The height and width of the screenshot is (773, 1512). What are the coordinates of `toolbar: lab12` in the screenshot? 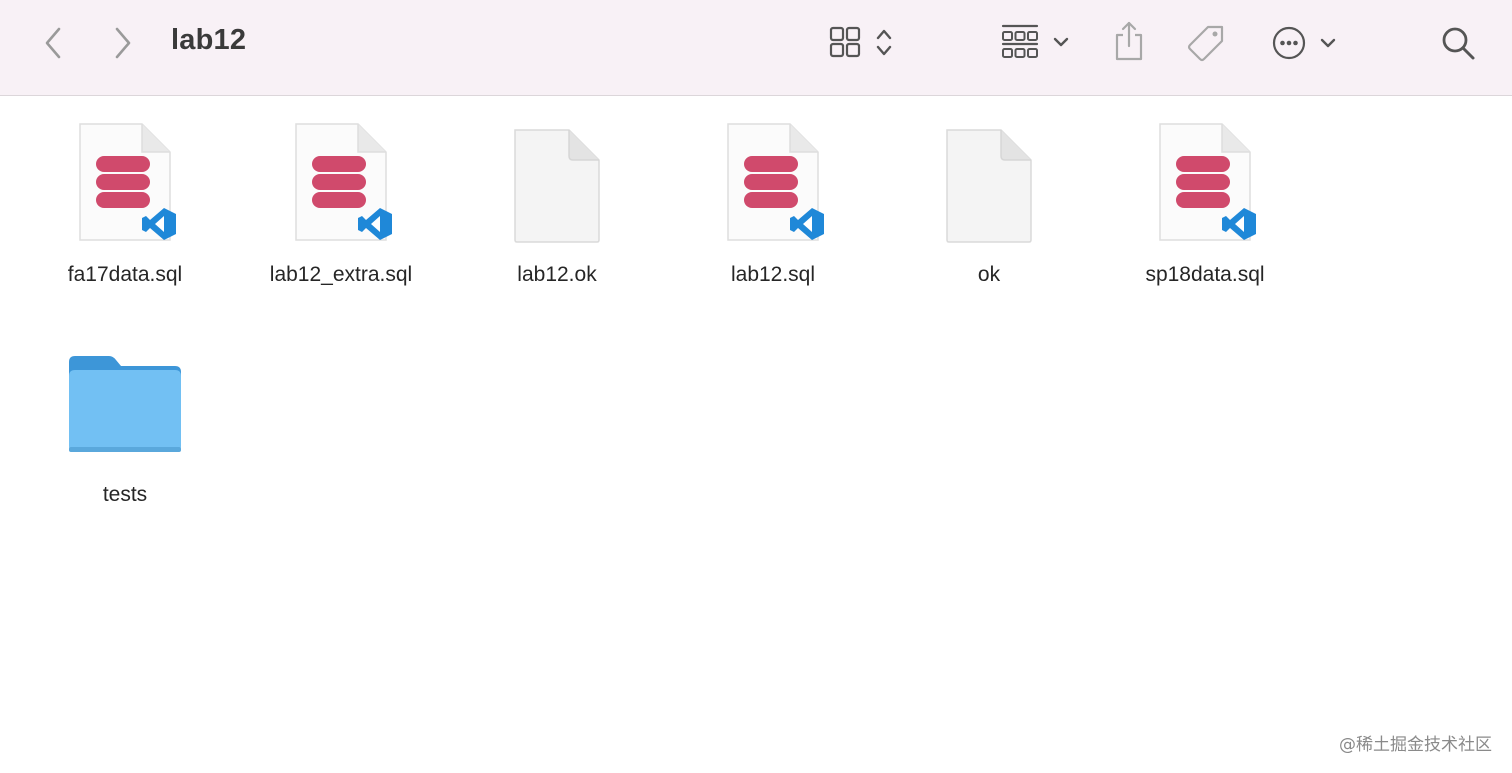 It's located at (756, 48).